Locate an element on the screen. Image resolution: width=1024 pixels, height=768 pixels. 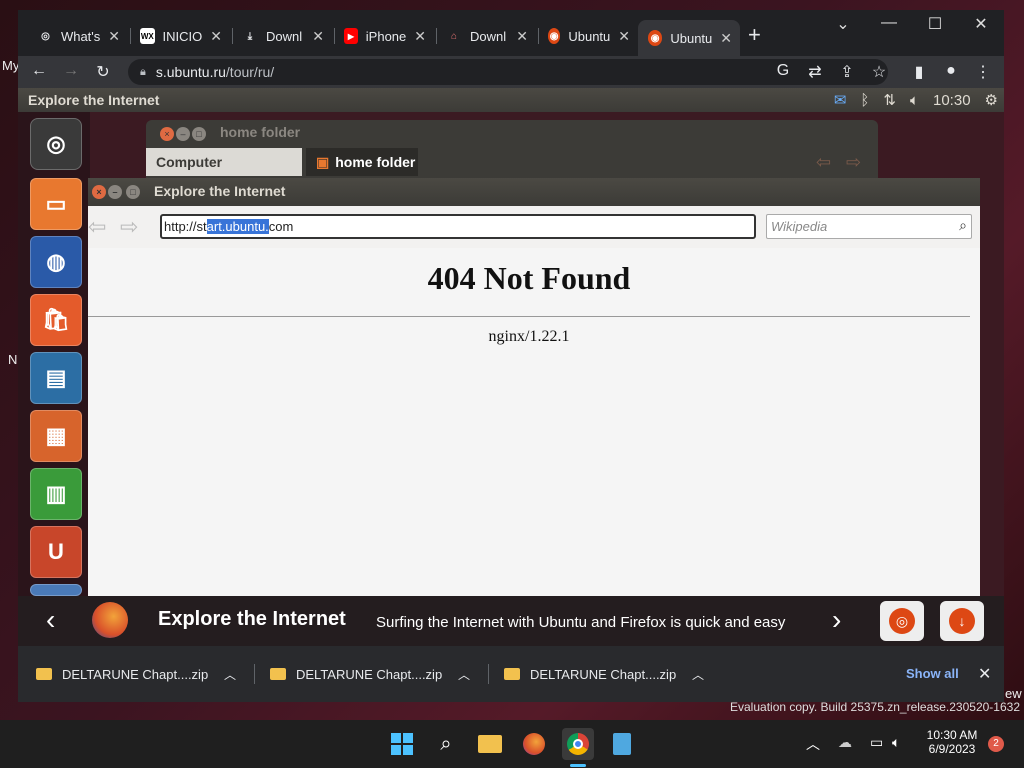
tab-active: ◉ Ubuntu ✕ is located at coordinates (689, 38).